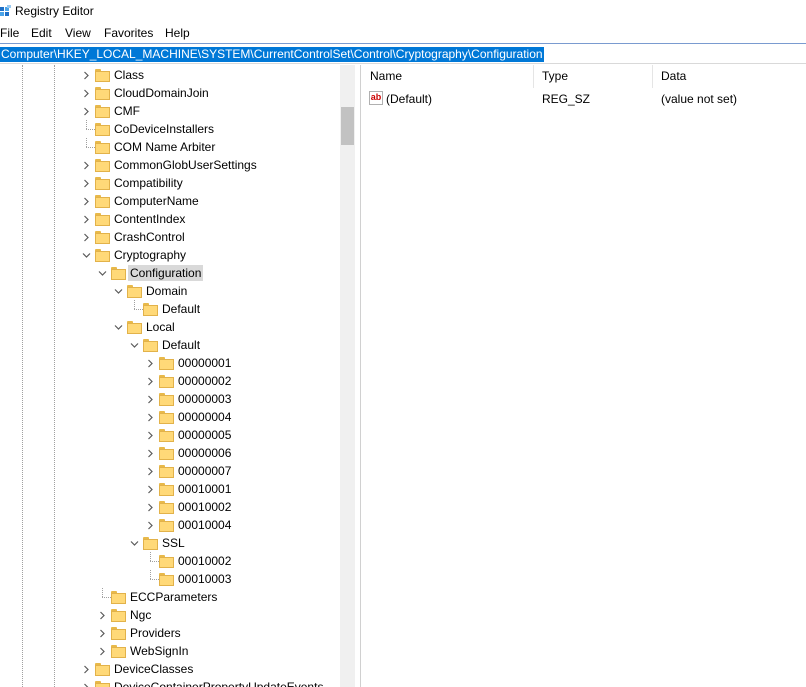 The width and height of the screenshot is (806, 687). Describe the element at coordinates (170, 273) in the screenshot. I see `tree-node-configuration: Configuration` at that location.